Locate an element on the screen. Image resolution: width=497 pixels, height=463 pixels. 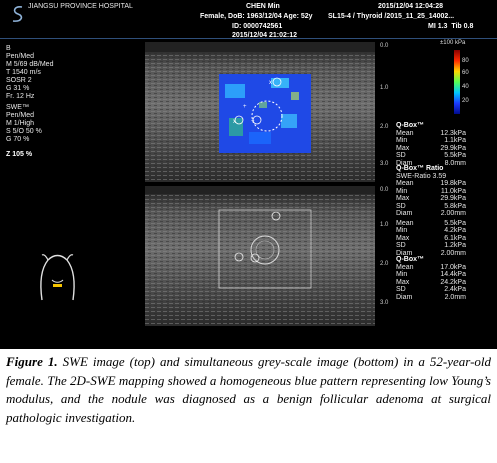
header-datetime: 2015/12/04 12:04:28 is located at coordinates (410, 6).